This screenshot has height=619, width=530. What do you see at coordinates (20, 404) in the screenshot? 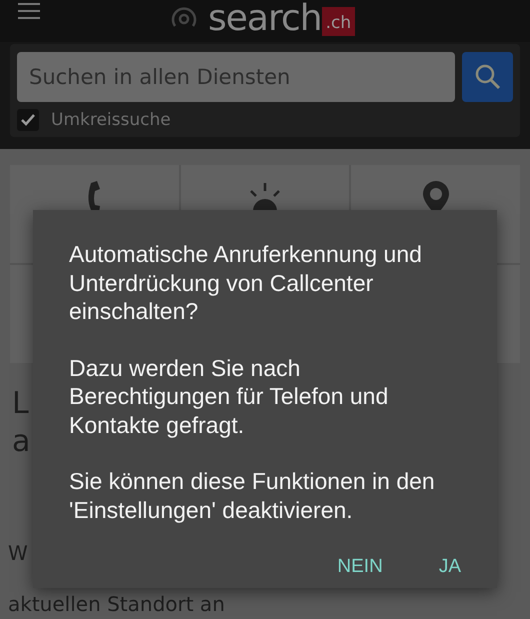
I see `heading-text: L` at bounding box center [20, 404].